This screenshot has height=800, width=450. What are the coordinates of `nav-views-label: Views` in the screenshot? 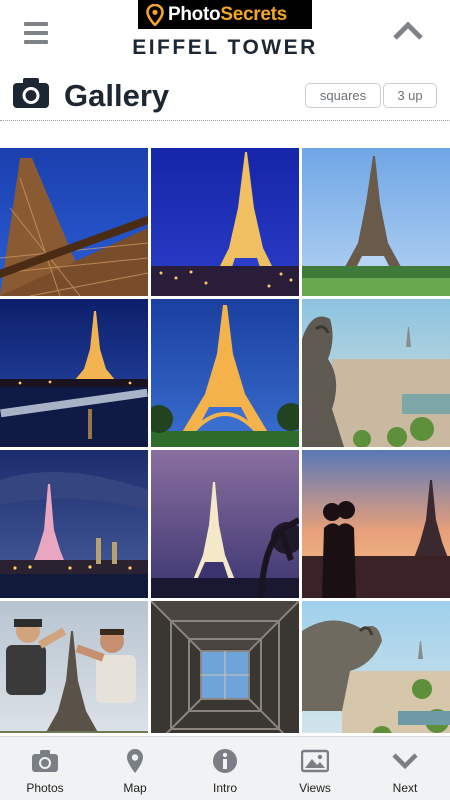 It's located at (315, 788).